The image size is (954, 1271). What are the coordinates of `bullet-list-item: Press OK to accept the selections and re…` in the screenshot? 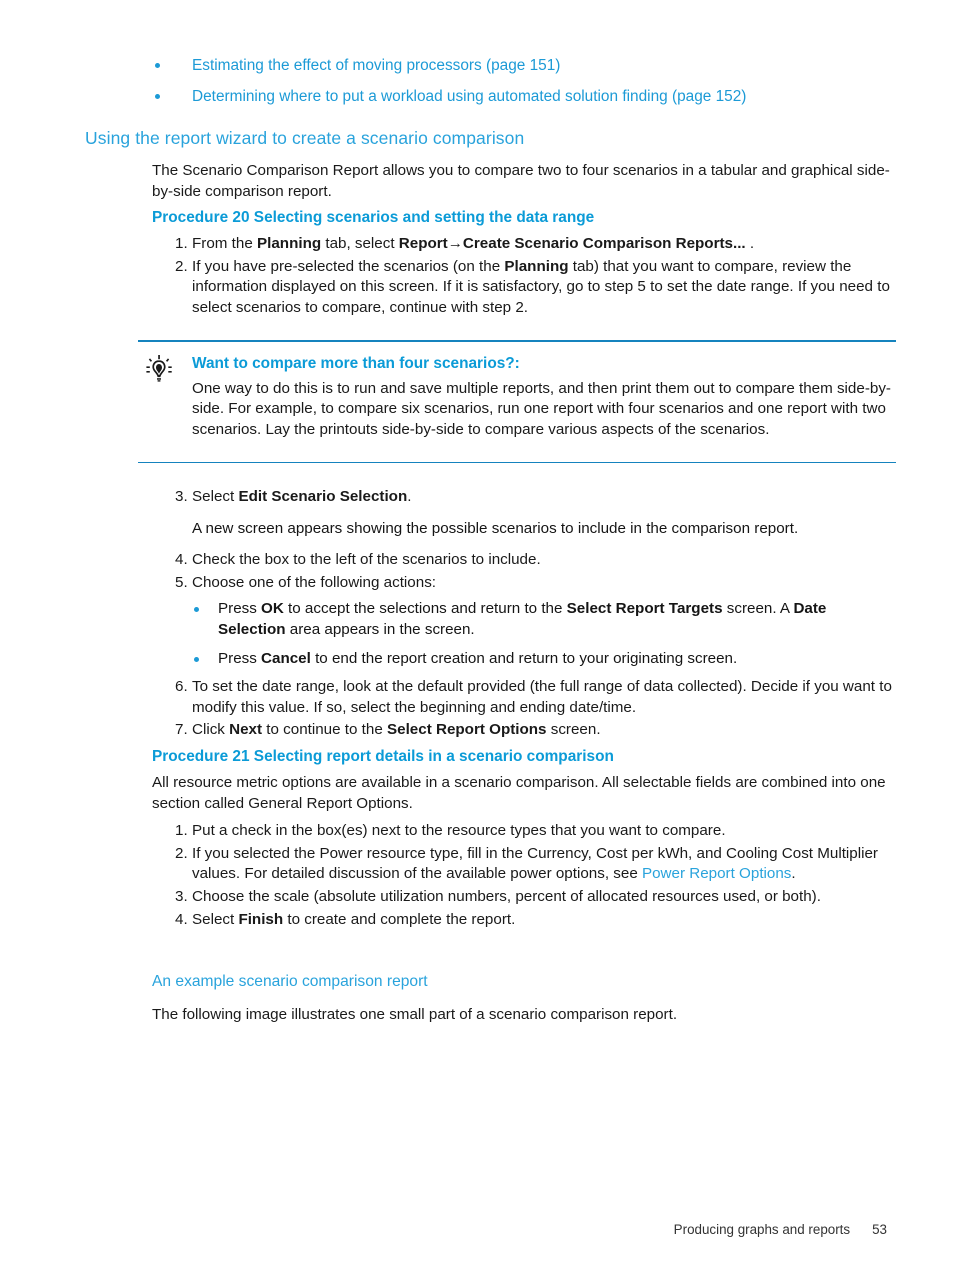 It's located at (524, 619).